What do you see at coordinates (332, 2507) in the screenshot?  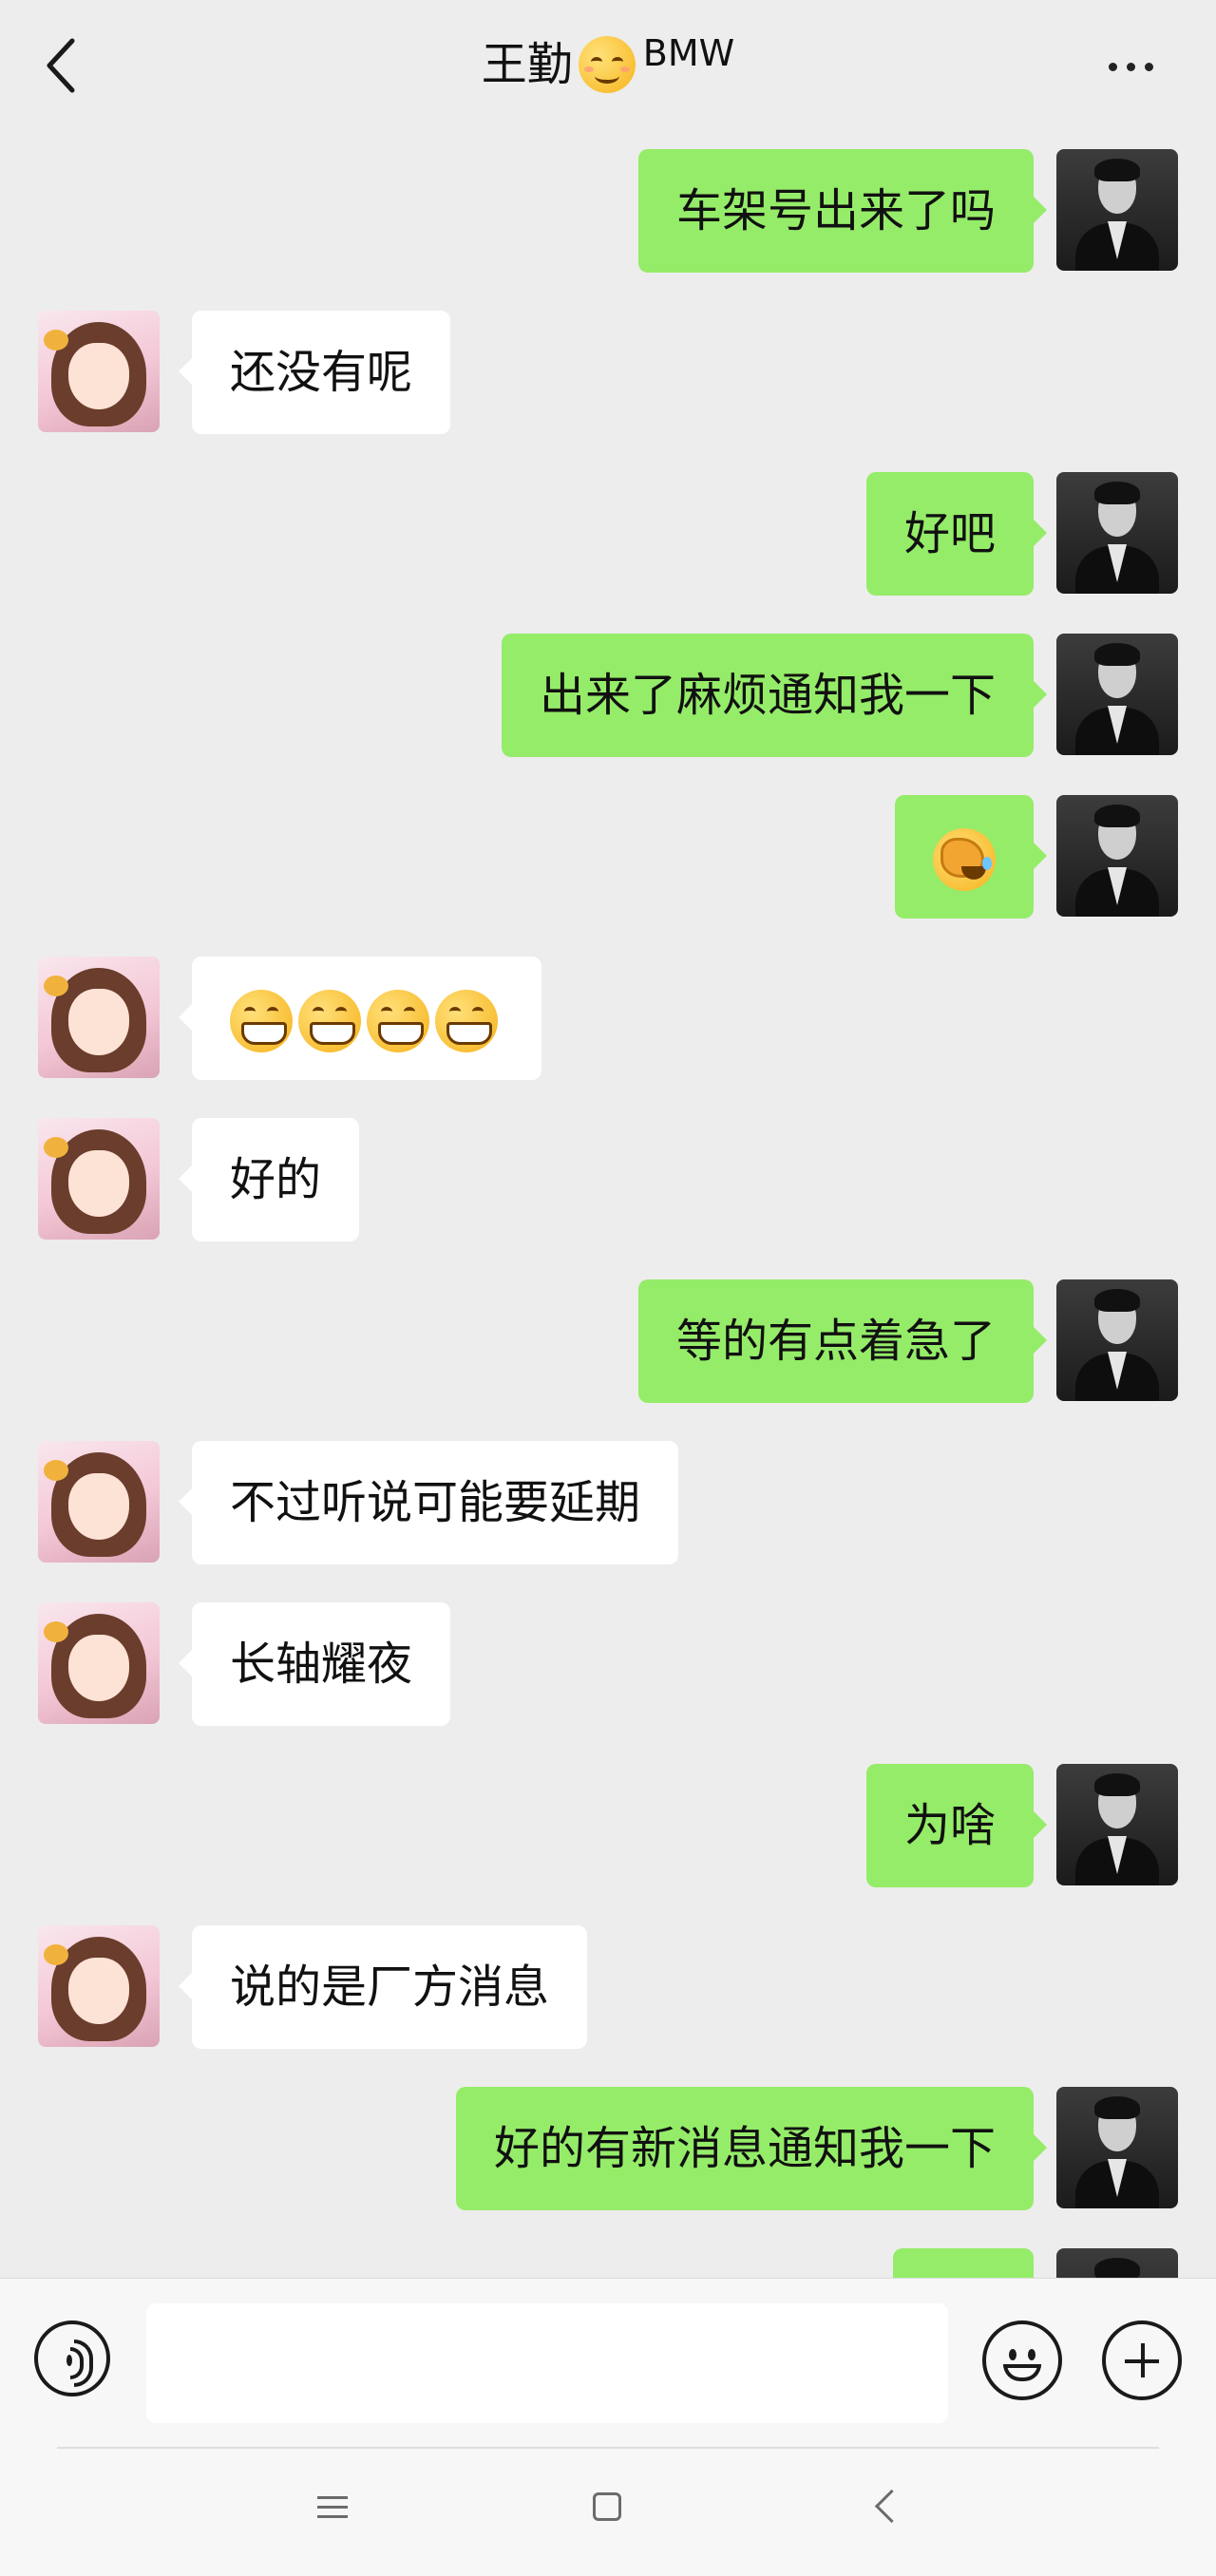 I see `menu-icon` at bounding box center [332, 2507].